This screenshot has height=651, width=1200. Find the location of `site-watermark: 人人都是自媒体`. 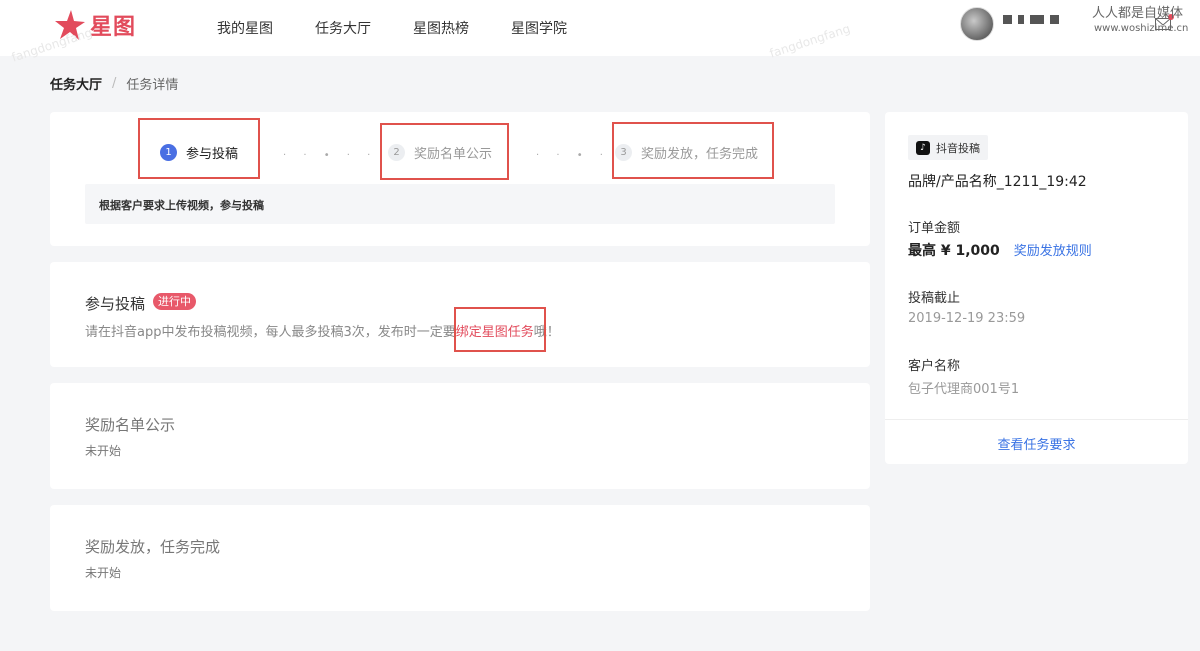

site-watermark: 人人都是自媒体 is located at coordinates (1138, 13).